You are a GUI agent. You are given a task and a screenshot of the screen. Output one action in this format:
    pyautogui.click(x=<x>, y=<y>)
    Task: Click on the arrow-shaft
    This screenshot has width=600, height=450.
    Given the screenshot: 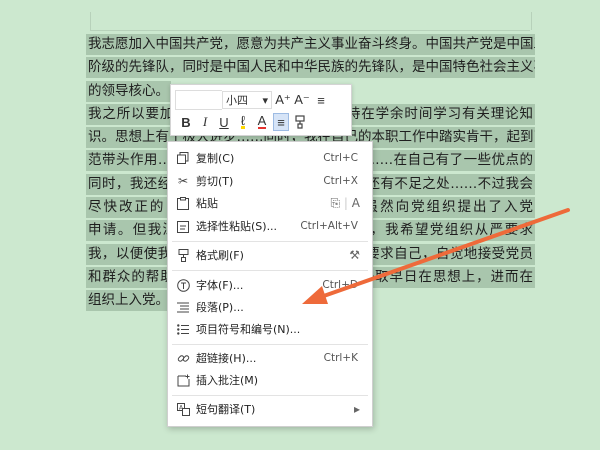 What is the action you would take?
    pyautogui.click(x=443, y=254)
    